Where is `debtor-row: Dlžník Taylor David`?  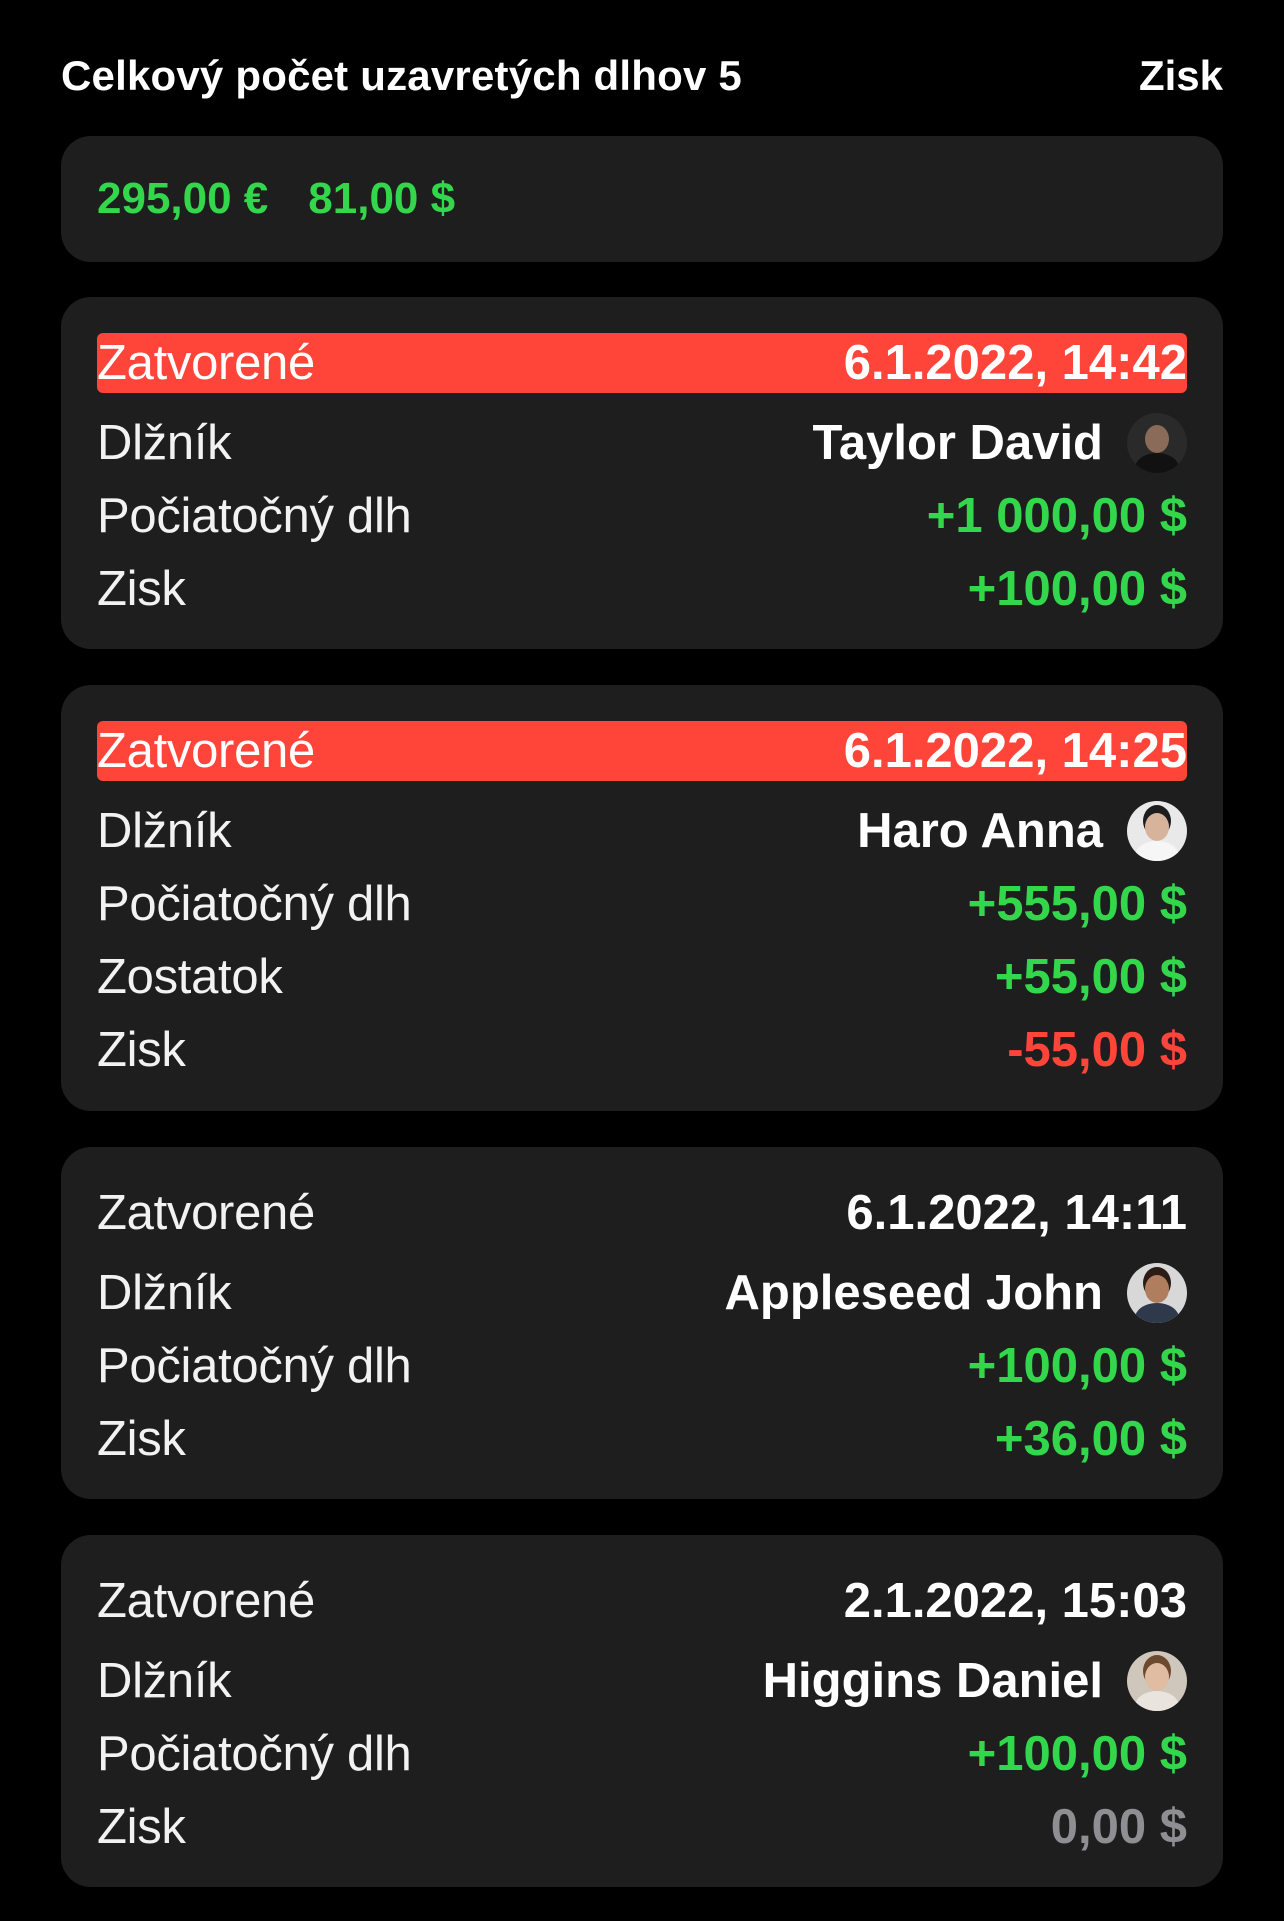 debtor-row: Dlžník Taylor David is located at coordinates (642, 442).